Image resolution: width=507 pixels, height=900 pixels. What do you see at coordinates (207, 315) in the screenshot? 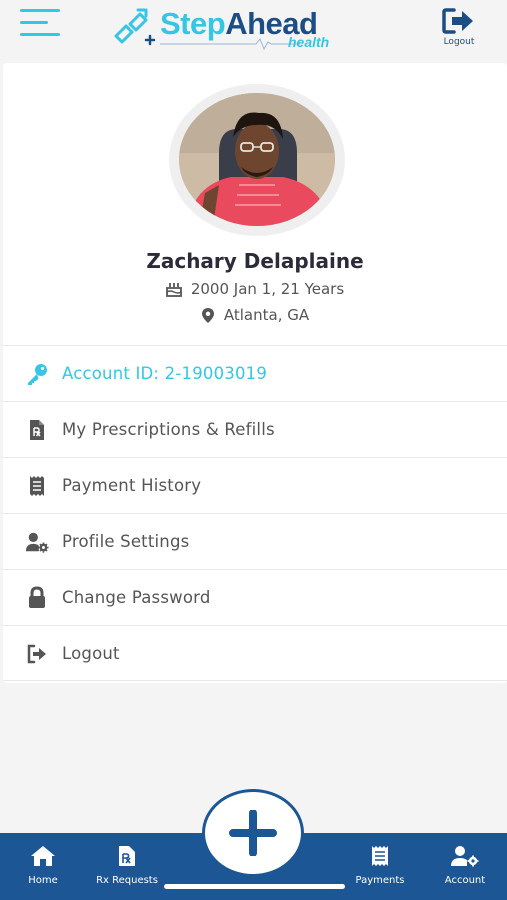
I see `location-pin-icon` at bounding box center [207, 315].